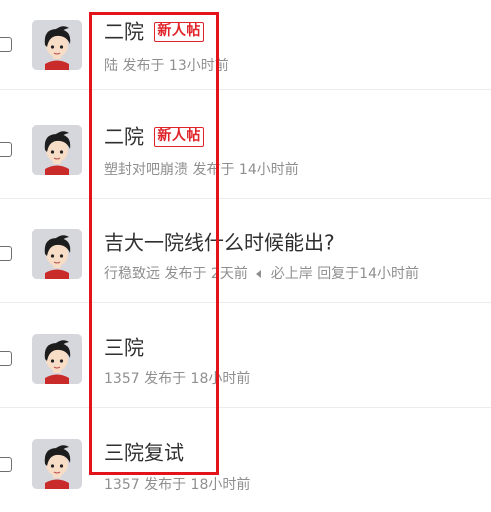 The height and width of the screenshot is (512, 491). I want to click on posted-time: 2天前, so click(229, 274).